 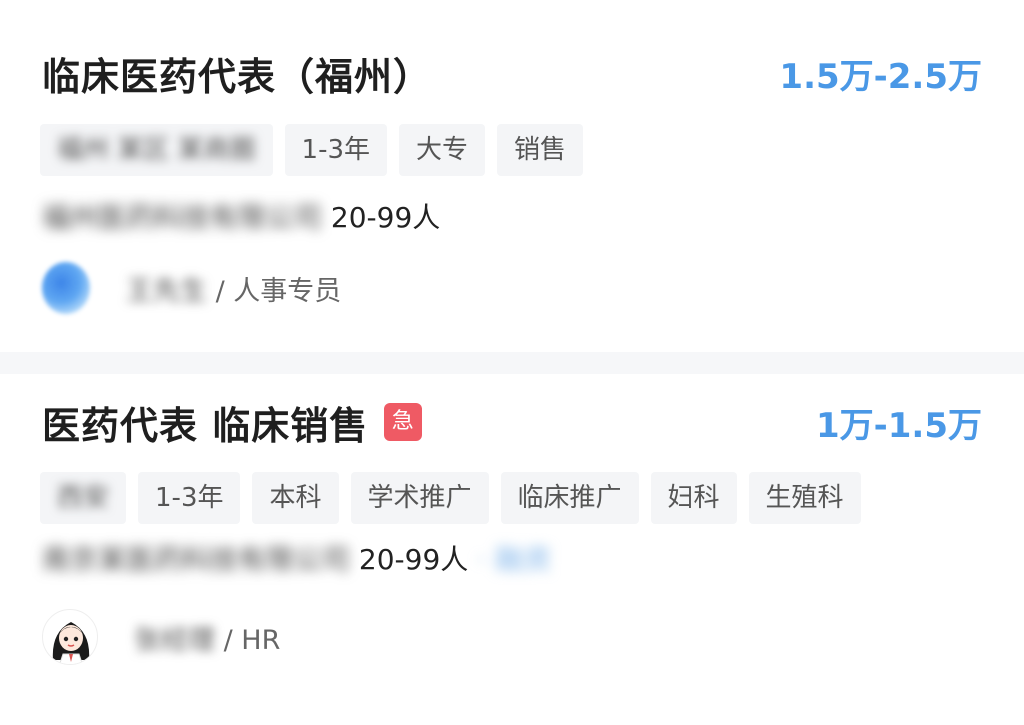 I want to click on job-title-row: 临床医药代表（福州） 1.5万-2.5万, so click(x=512, y=73).